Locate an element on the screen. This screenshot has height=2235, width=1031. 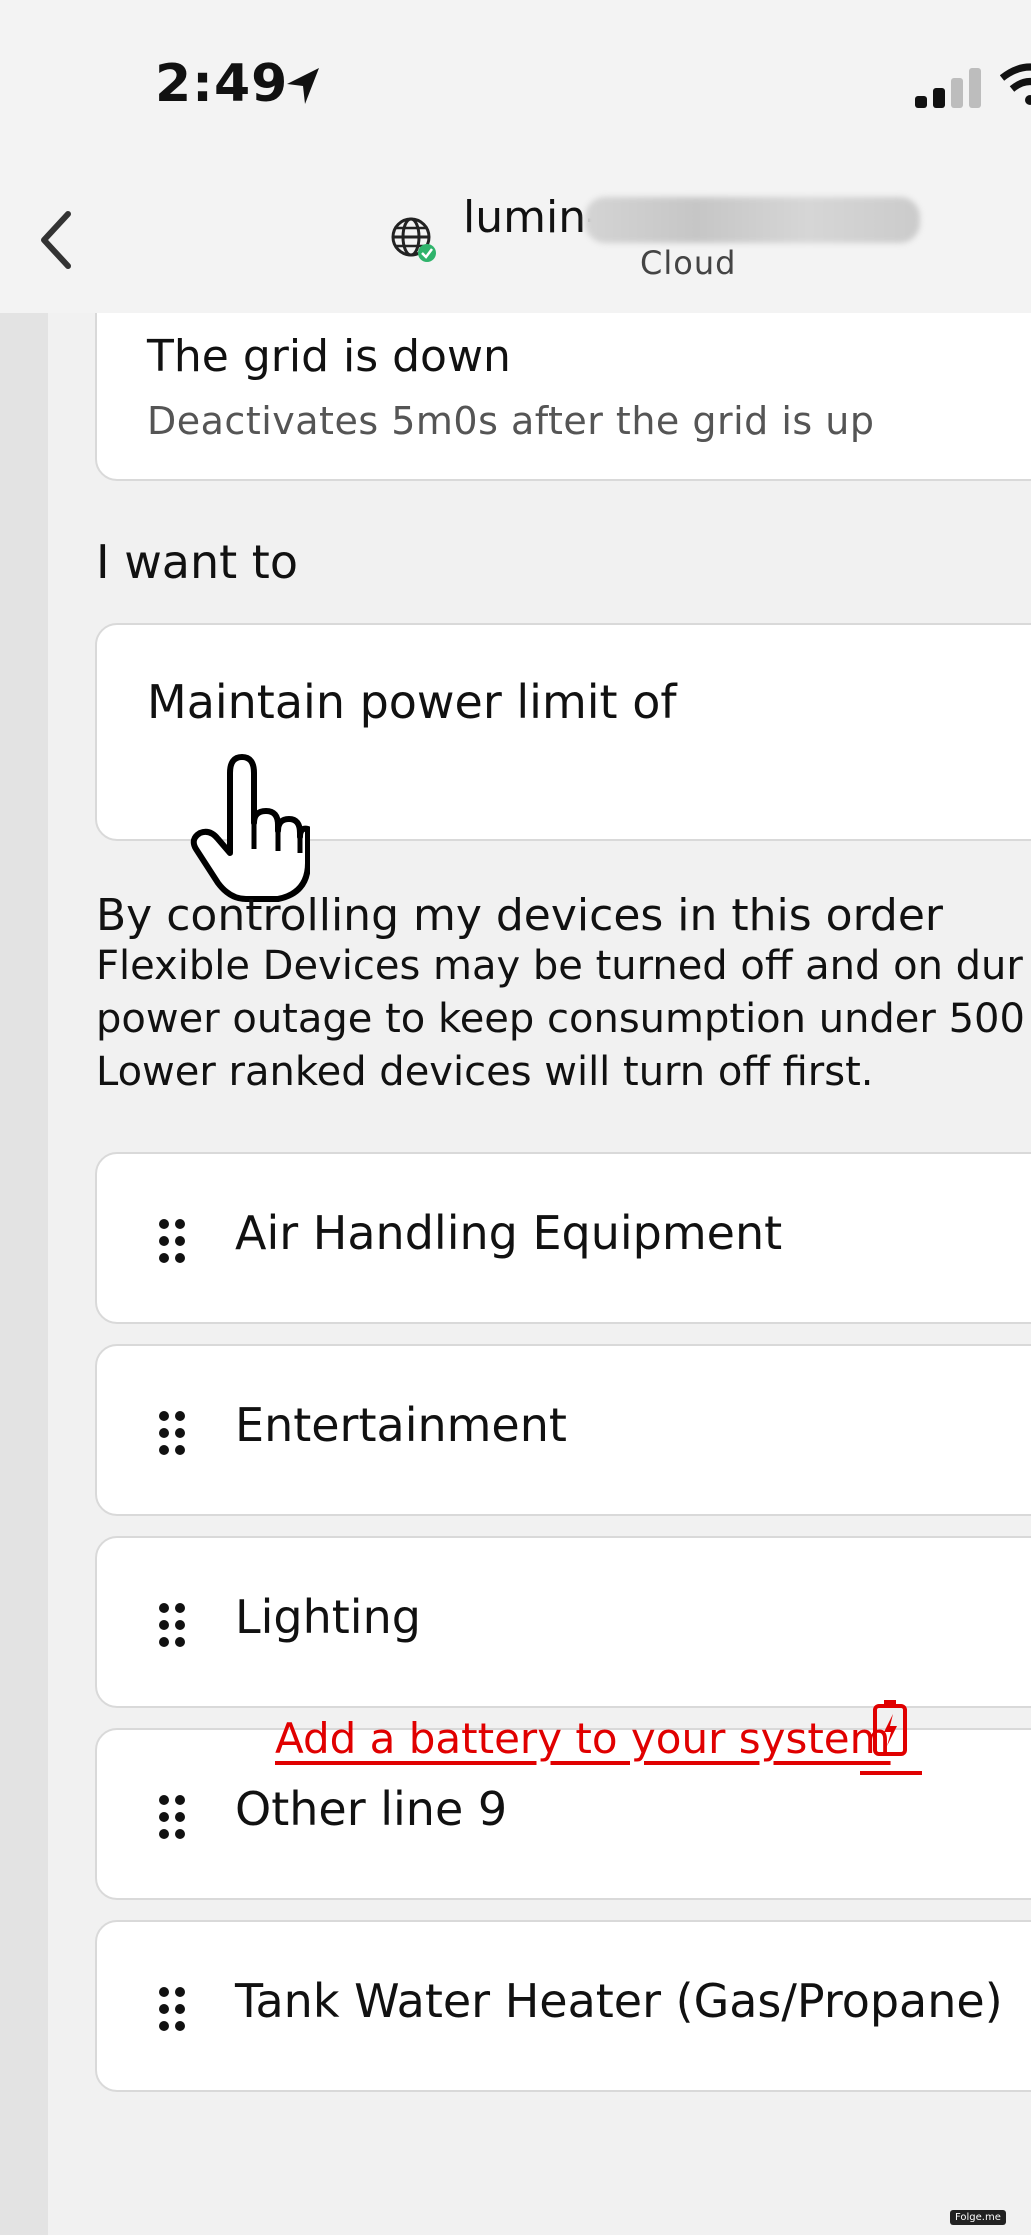
site-name-redacted is located at coordinates (752, 220).